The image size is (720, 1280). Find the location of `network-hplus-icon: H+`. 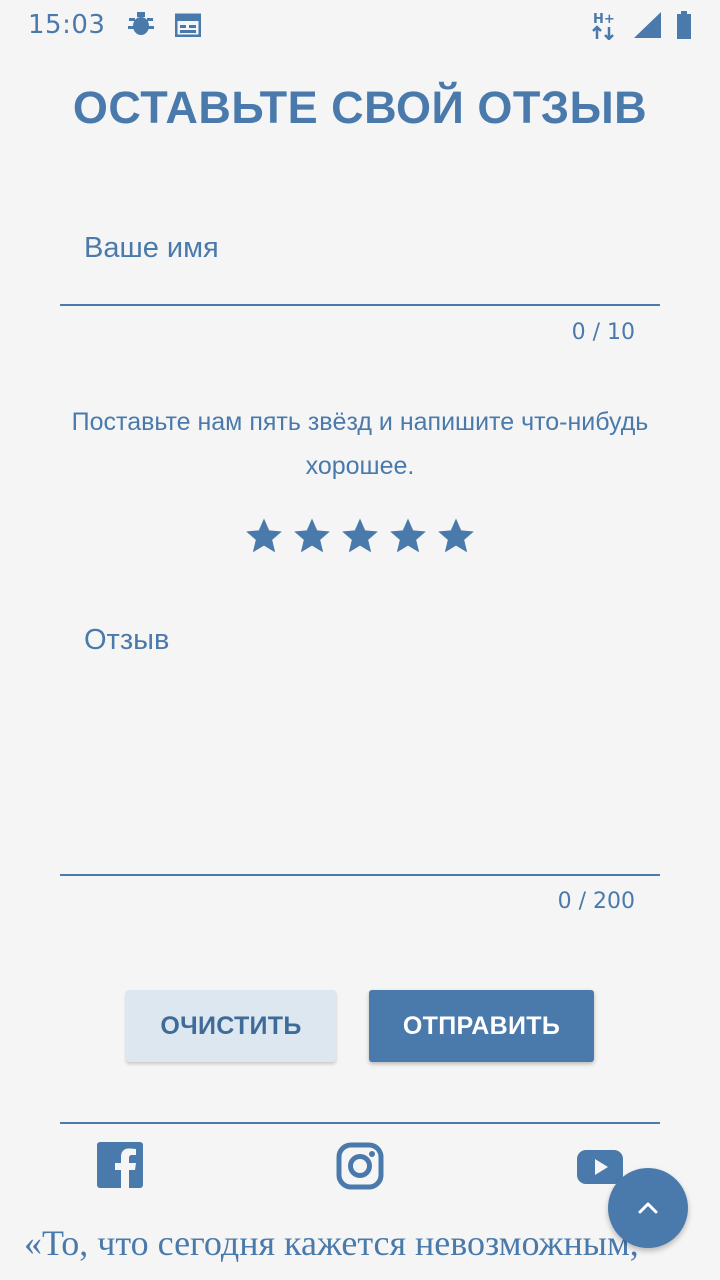

network-hplus-icon: H+ is located at coordinates (605, 25).